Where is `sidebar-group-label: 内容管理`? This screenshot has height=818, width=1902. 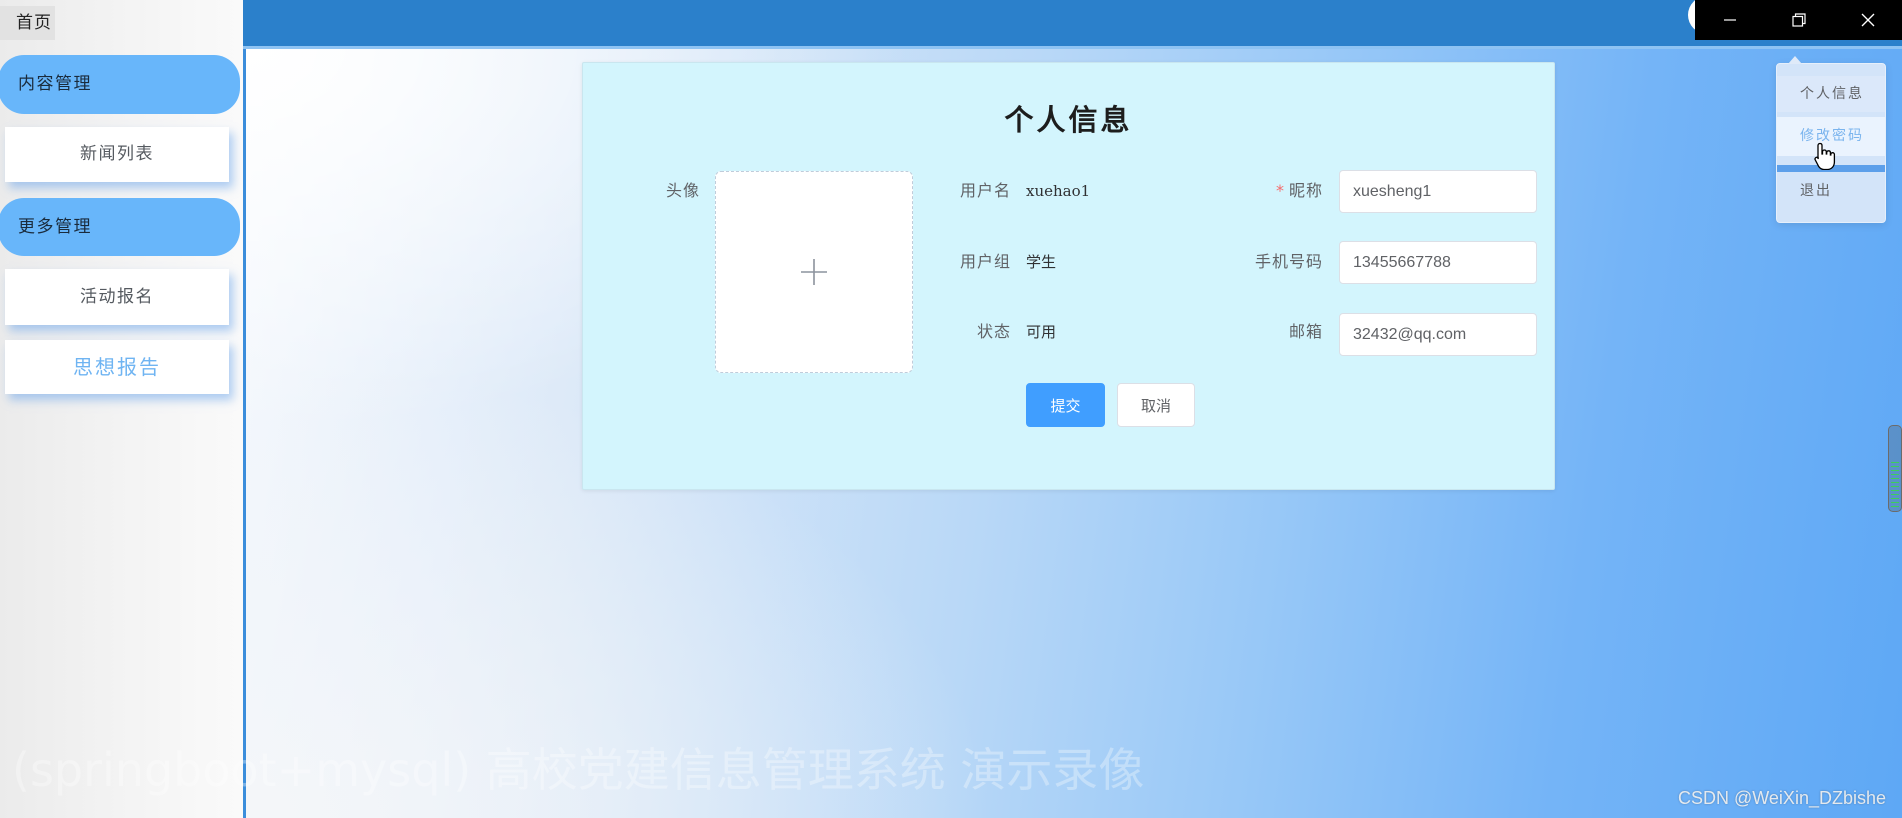 sidebar-group-label: 内容管理 is located at coordinates (55, 84).